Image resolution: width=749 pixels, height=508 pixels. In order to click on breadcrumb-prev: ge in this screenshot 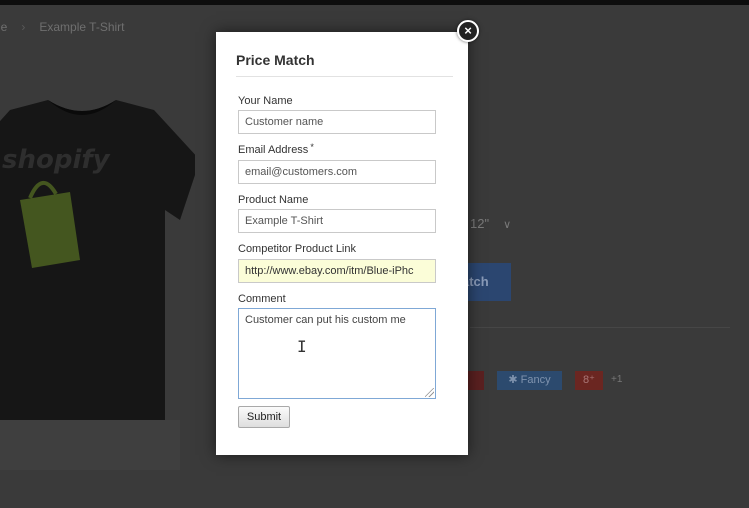, I will do `click(3, 27)`.